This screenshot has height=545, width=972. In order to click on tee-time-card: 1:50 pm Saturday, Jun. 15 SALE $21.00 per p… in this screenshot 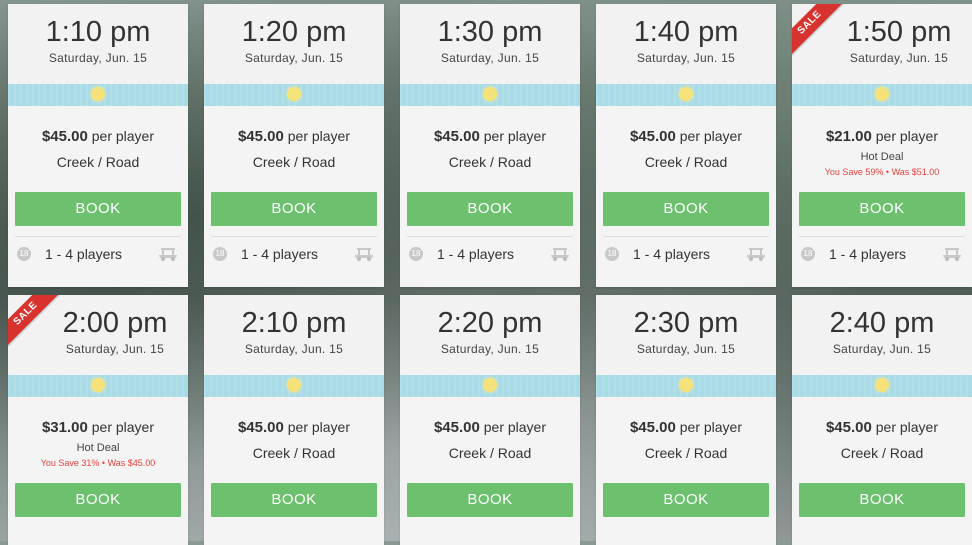, I will do `click(882, 145)`.